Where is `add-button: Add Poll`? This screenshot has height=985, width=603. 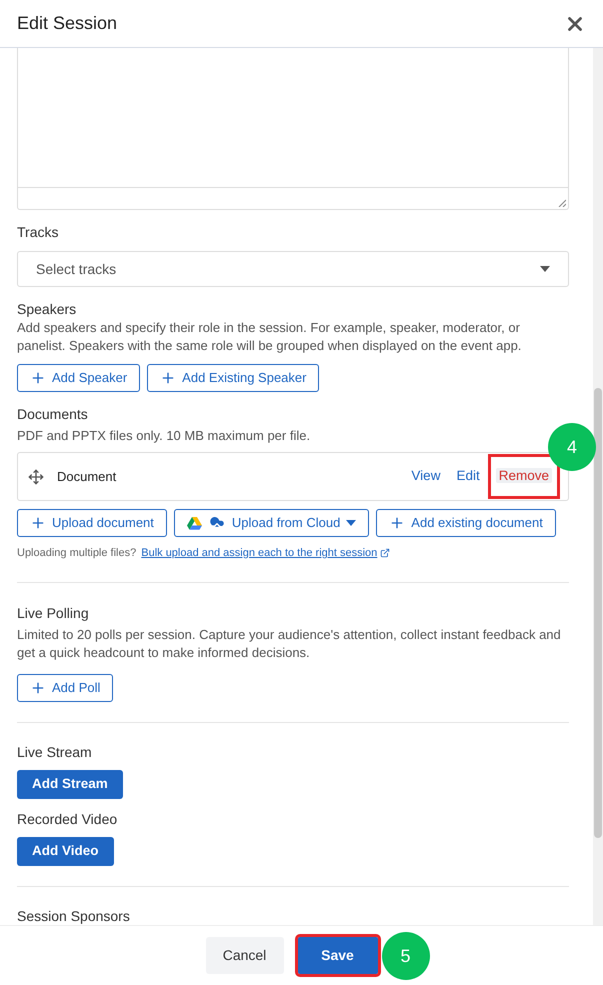
add-button: Add Poll is located at coordinates (65, 688).